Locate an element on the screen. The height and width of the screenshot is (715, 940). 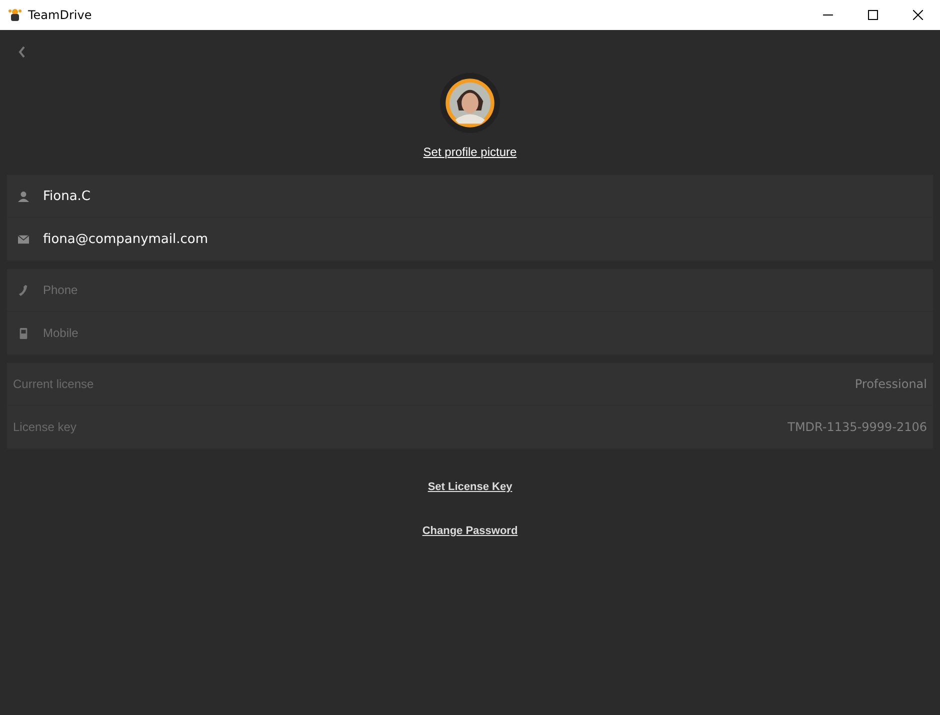
user-icon is located at coordinates (23, 196).